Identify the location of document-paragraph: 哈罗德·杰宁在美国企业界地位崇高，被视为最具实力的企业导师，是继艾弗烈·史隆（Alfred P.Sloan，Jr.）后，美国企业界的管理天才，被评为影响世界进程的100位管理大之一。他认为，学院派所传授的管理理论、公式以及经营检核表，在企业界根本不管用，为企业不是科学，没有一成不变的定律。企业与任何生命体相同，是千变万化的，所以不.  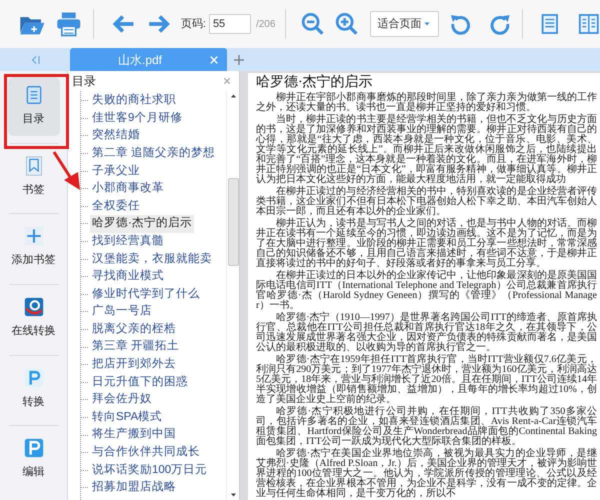
(426, 474).